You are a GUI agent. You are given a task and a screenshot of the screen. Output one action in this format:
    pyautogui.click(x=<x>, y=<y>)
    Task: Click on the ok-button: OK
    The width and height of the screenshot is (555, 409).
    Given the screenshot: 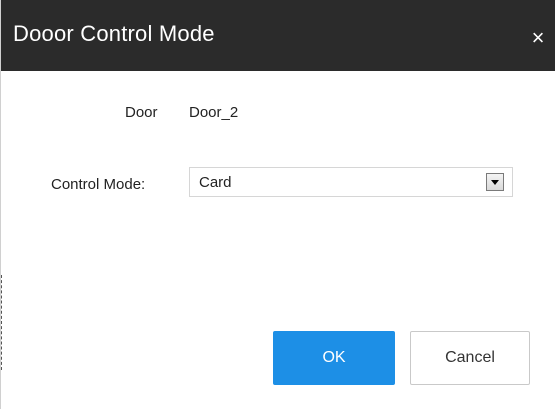 What is the action you would take?
    pyautogui.click(x=334, y=358)
    